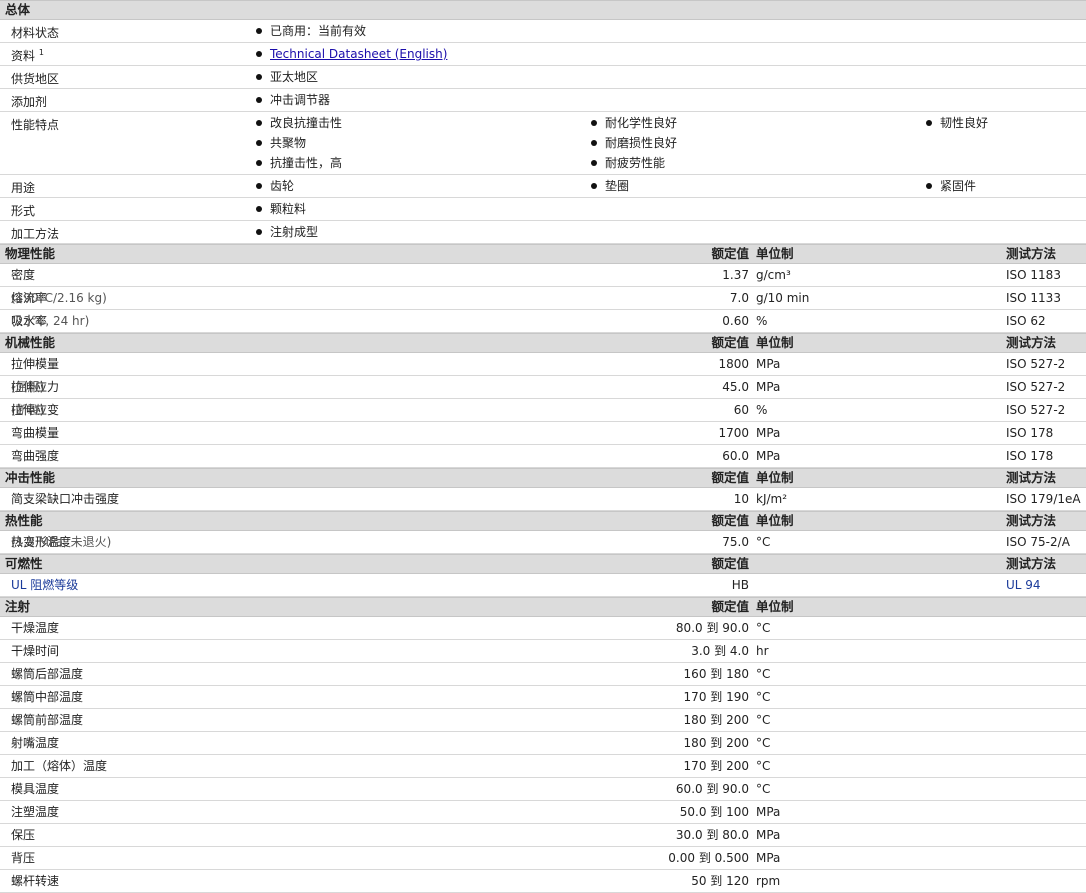  I want to click on property-name: 拉伸模量, so click(35, 364).